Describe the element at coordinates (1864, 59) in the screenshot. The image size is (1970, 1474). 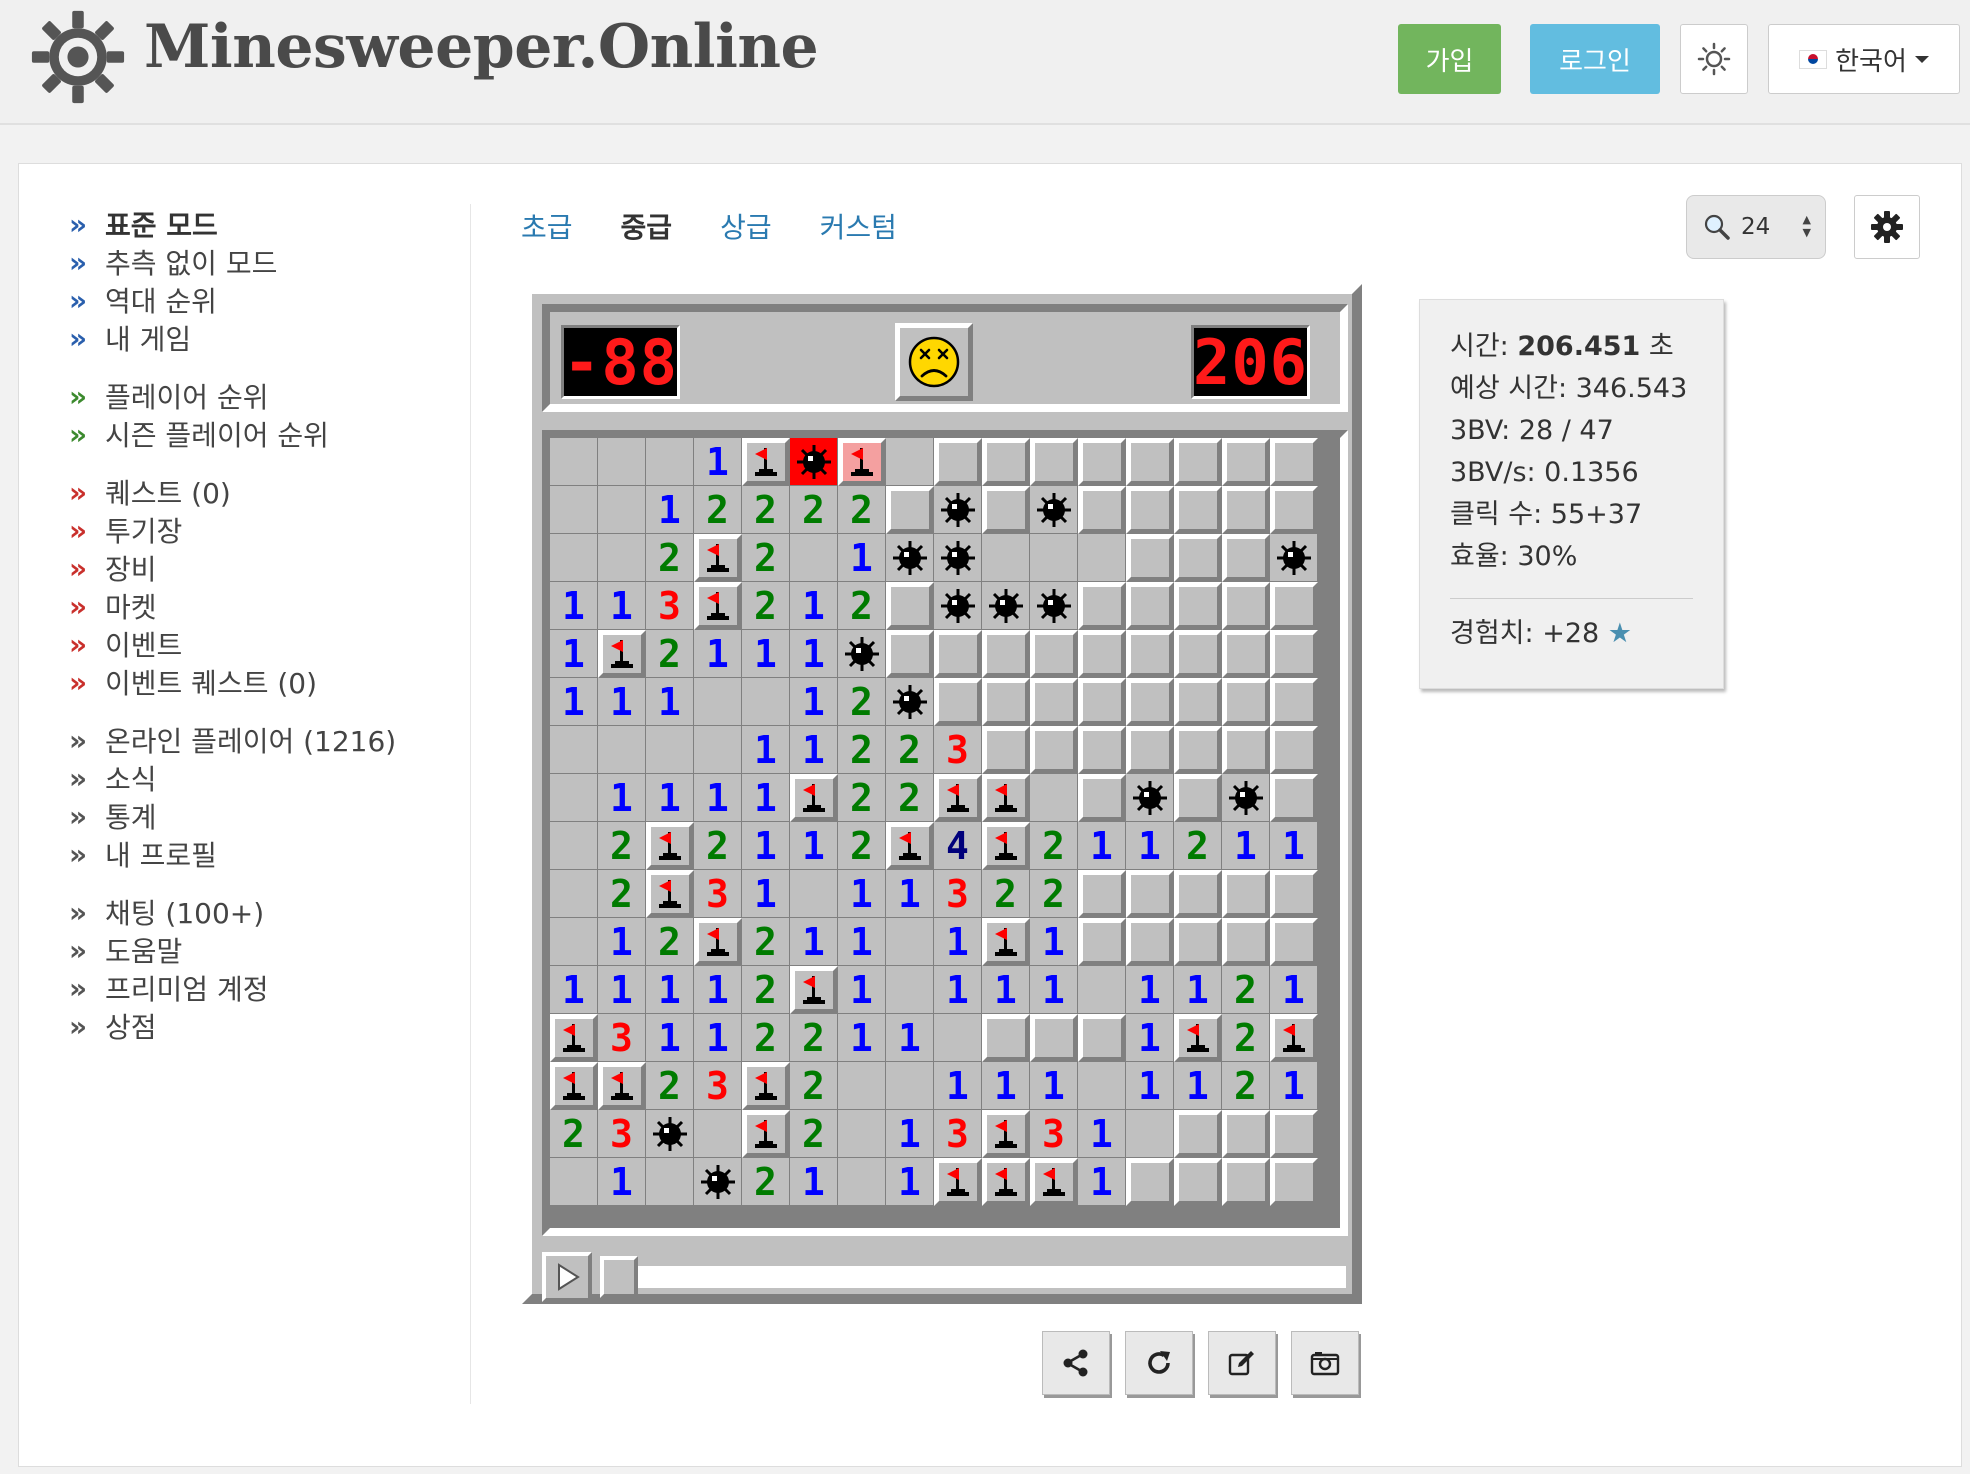
I see `language-select: 한국어` at that location.